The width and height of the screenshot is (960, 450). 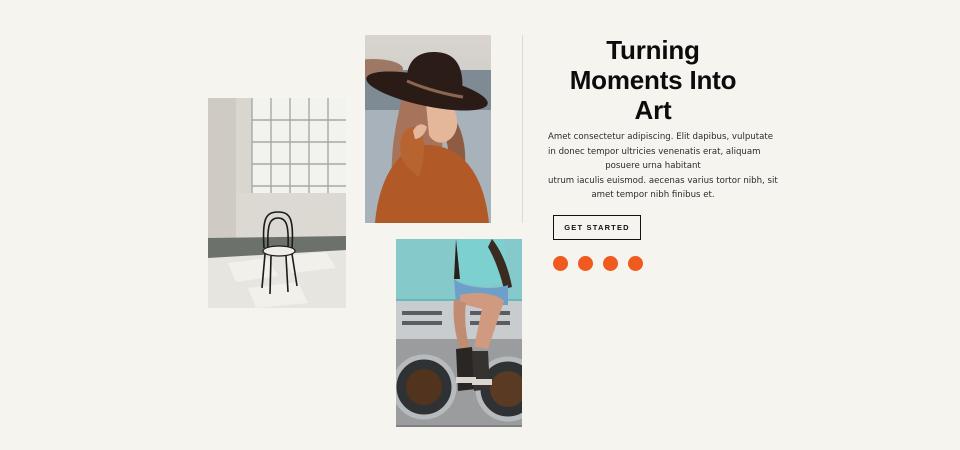 I want to click on laundromat-illustration, so click(x=459, y=333).